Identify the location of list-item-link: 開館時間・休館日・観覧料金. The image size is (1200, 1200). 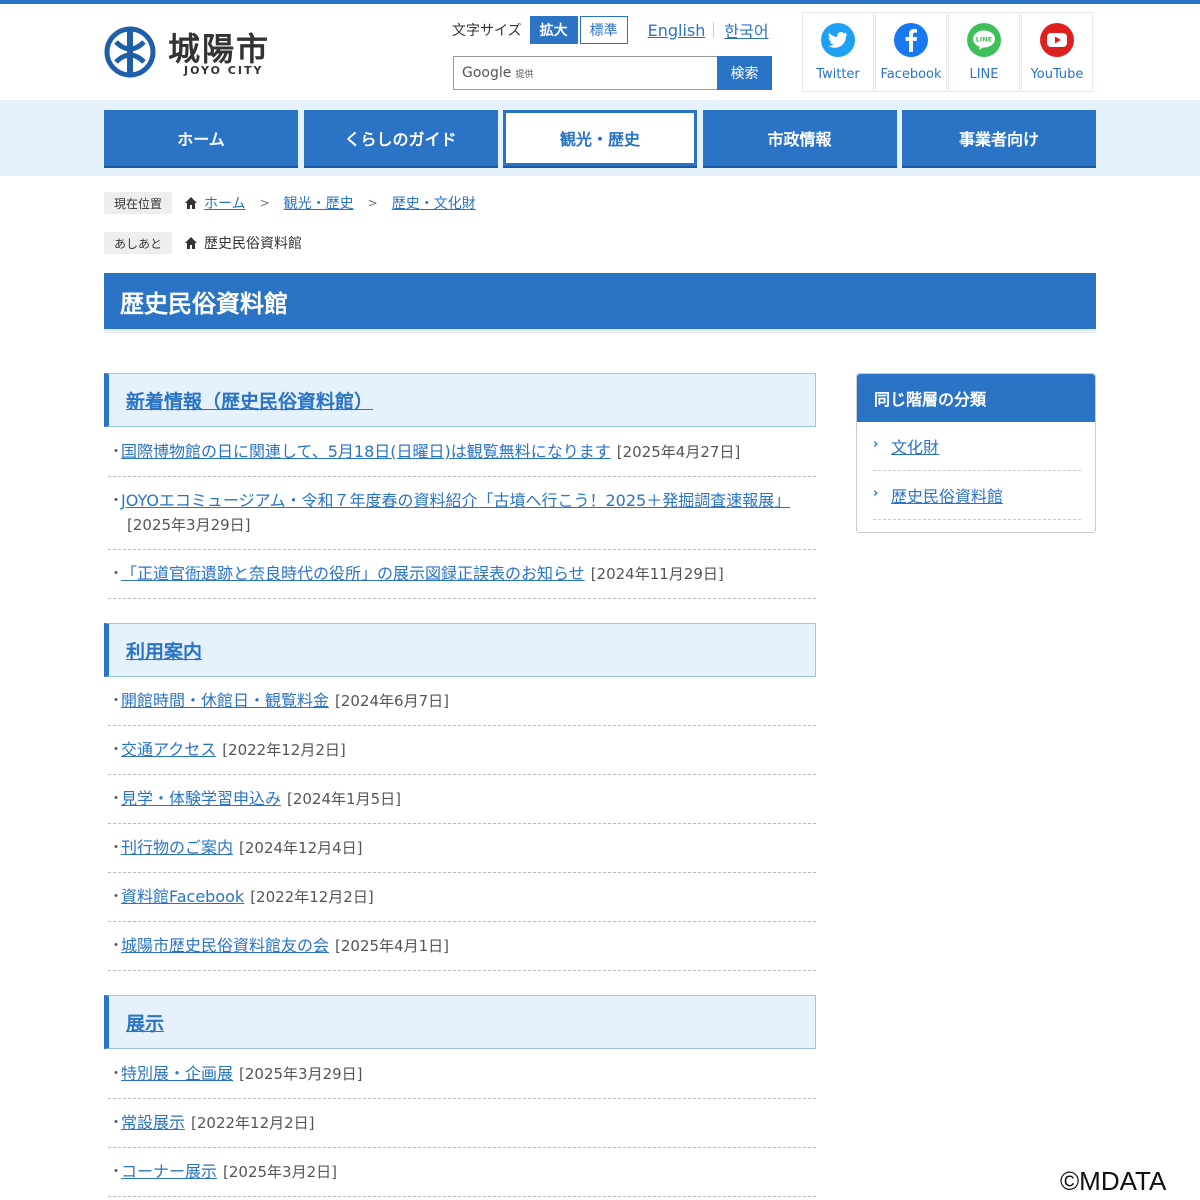
(225, 700).